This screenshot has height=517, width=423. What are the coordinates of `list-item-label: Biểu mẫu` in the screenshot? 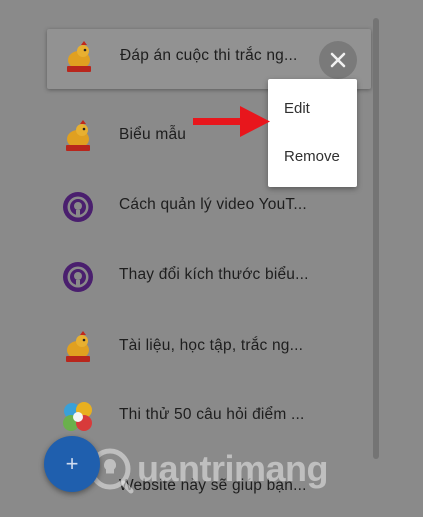 It's located at (153, 134).